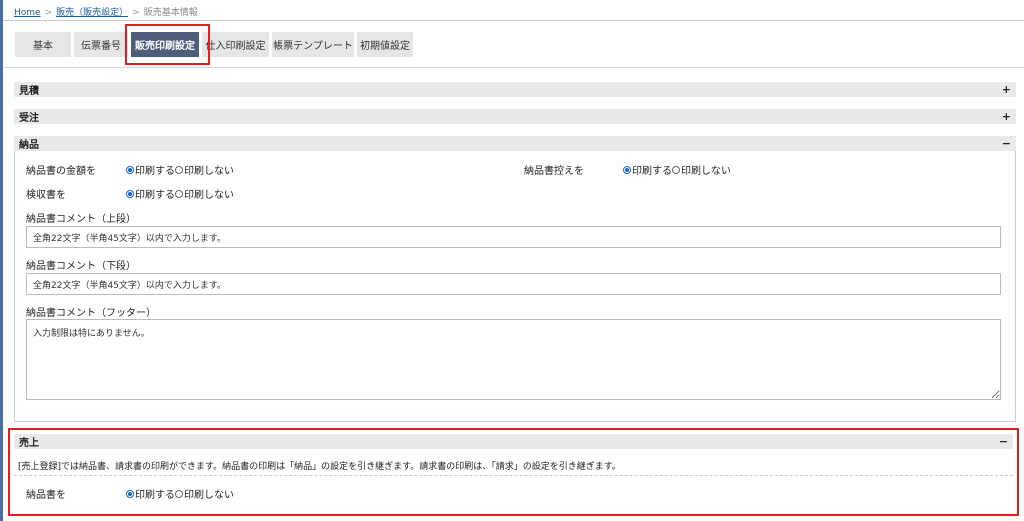  What do you see at coordinates (513, 359) in the screenshot?
I see `comment-footer-textarea: 入力制限は特にありません。` at bounding box center [513, 359].